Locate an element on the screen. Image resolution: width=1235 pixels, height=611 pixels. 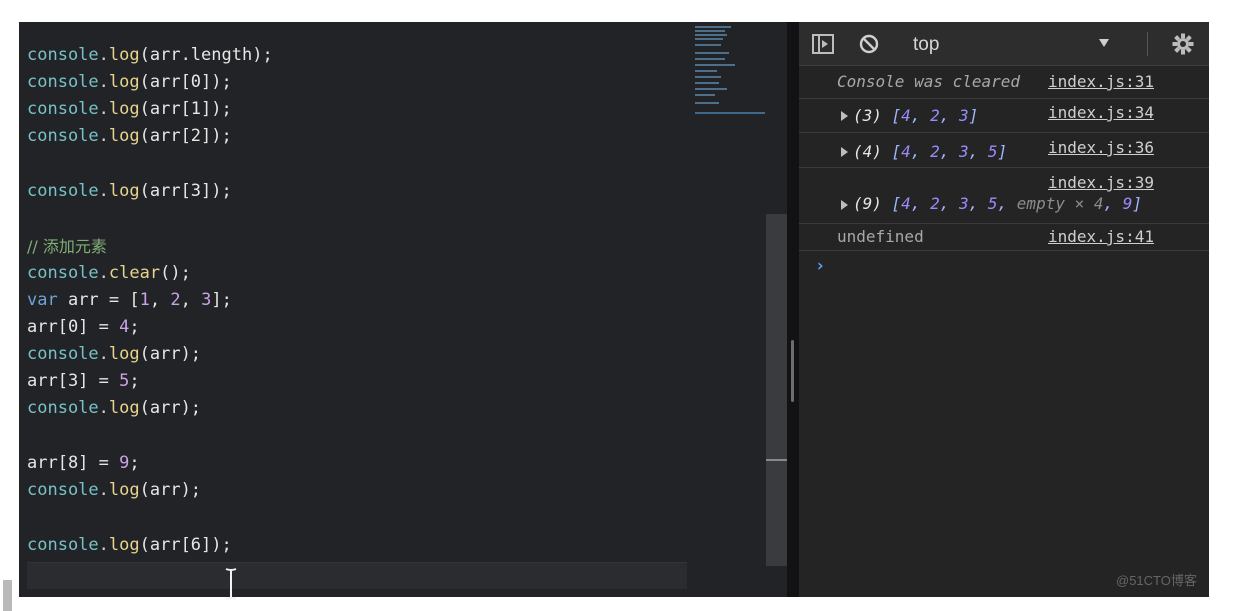
code-token: (arr[0]); is located at coordinates (185, 82).